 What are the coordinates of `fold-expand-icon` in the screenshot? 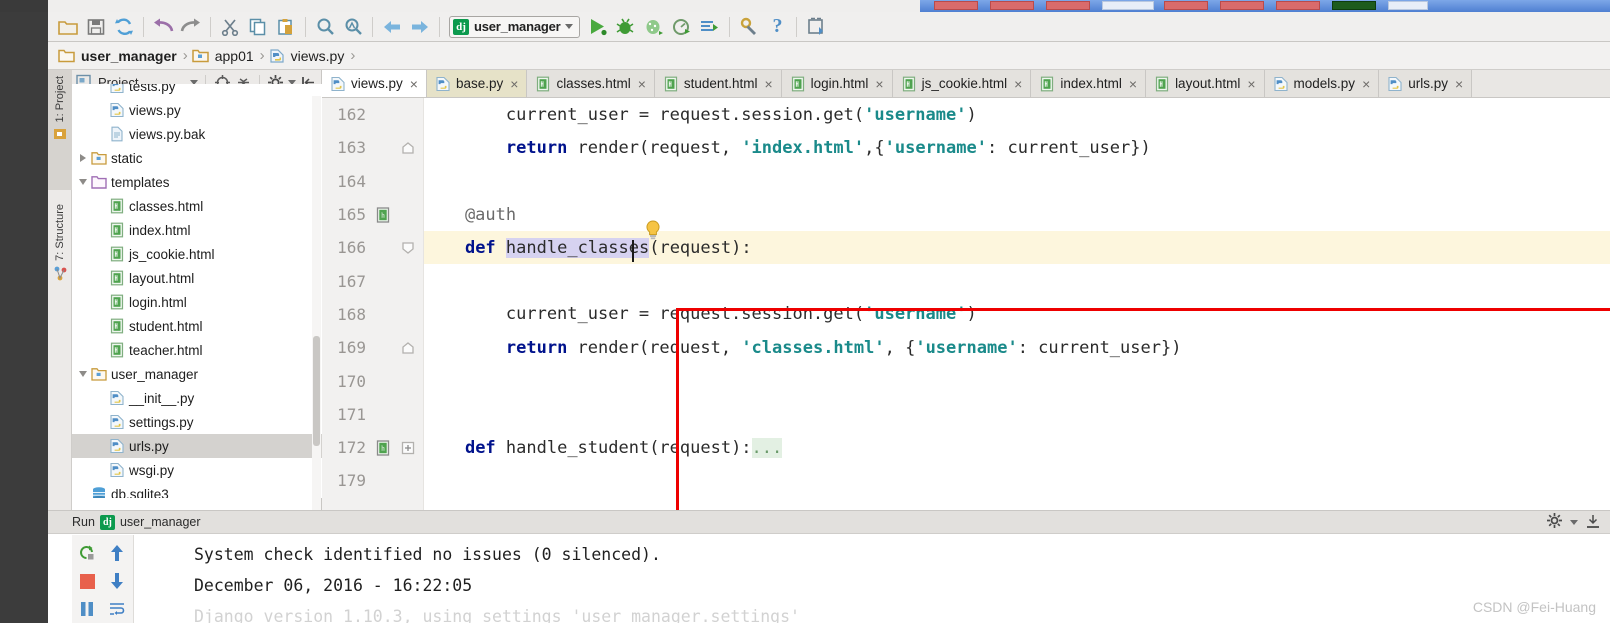 It's located at (408, 448).